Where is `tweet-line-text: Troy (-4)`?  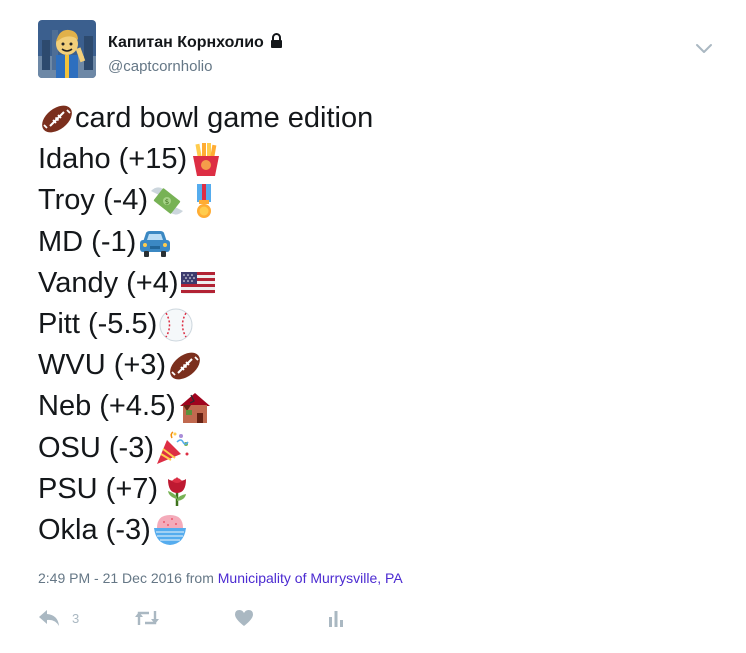
tweet-line-text: Troy (-4) is located at coordinates (93, 200).